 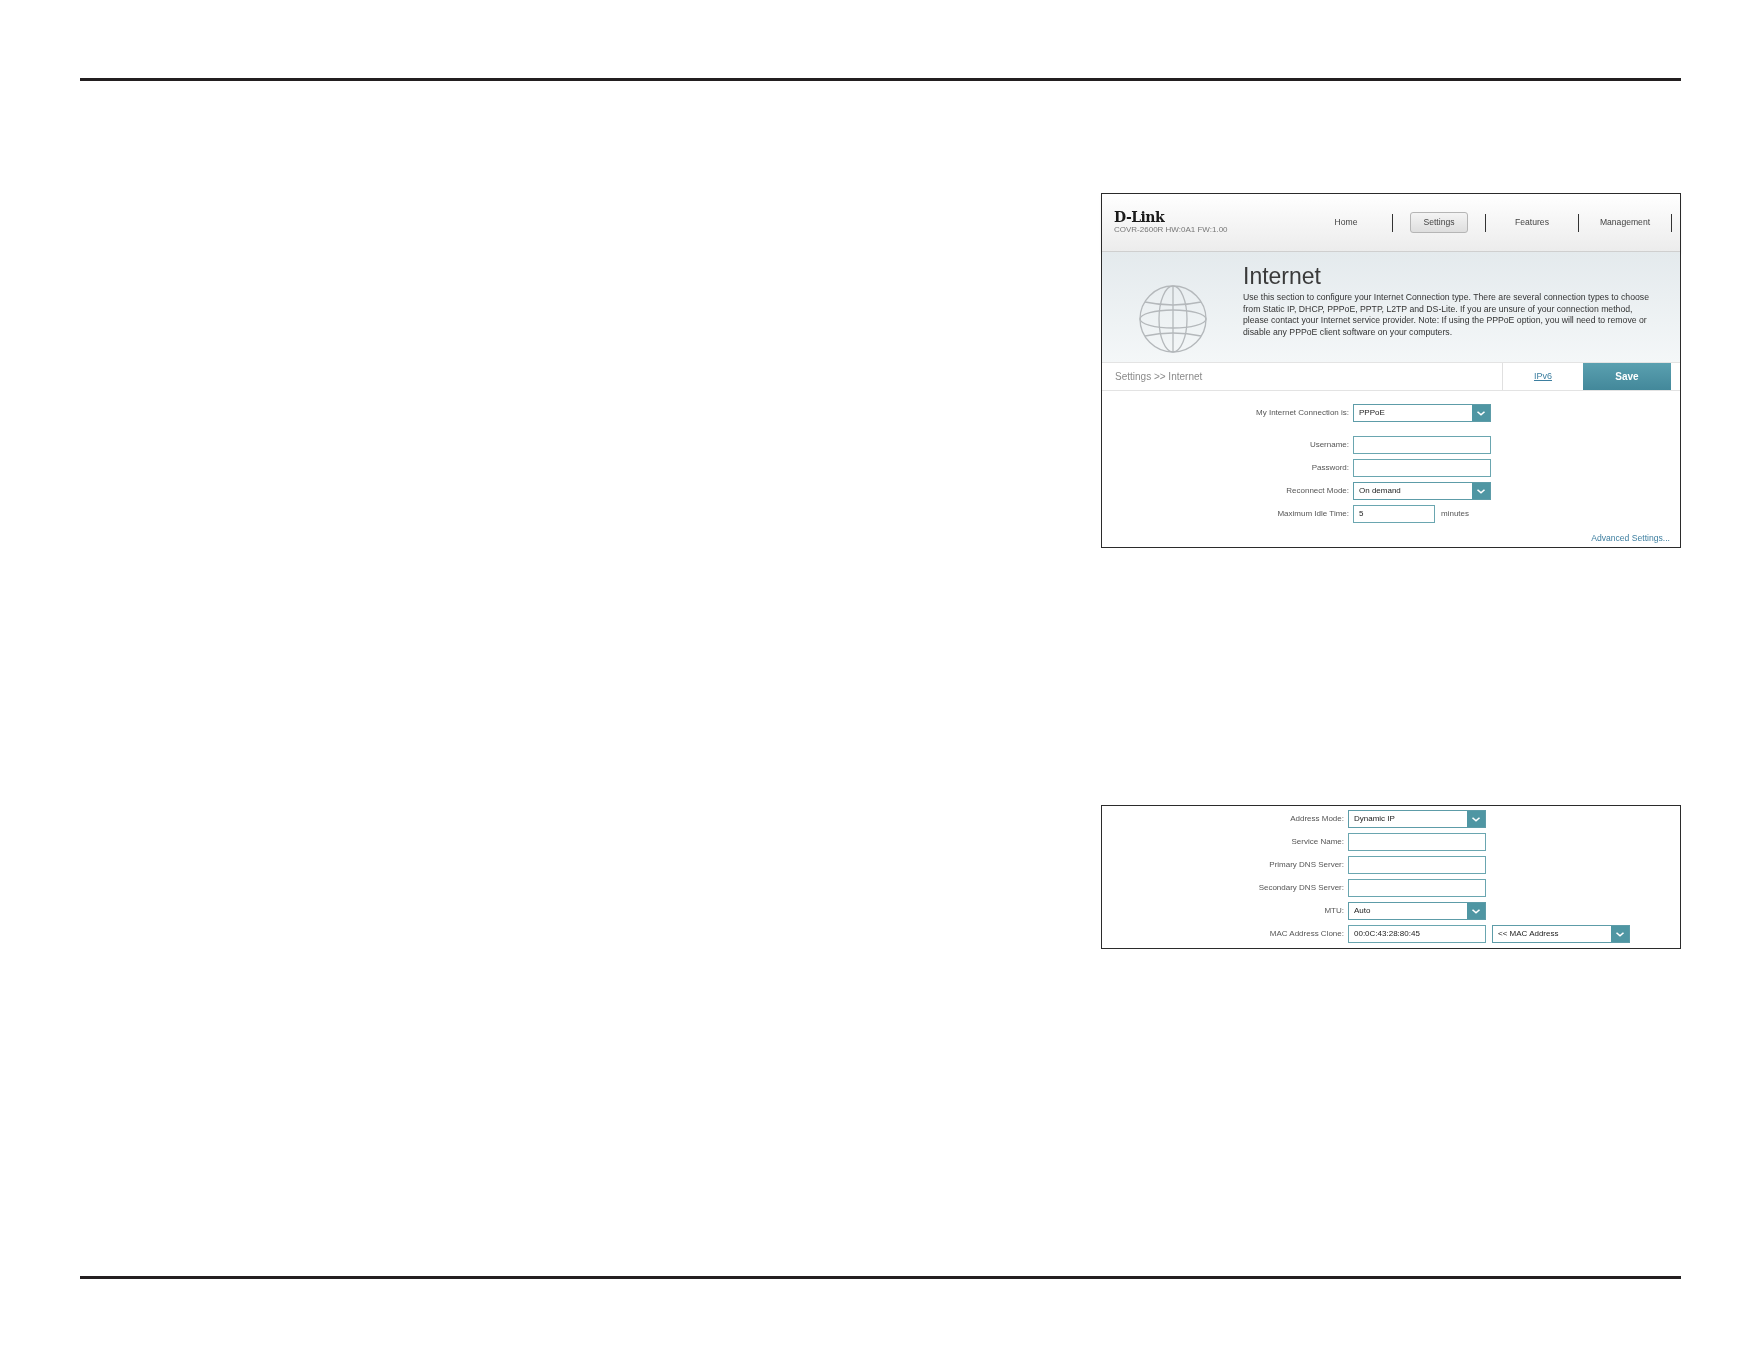 I want to click on field-label: Reconnect Mode:, so click(x=1317, y=491).